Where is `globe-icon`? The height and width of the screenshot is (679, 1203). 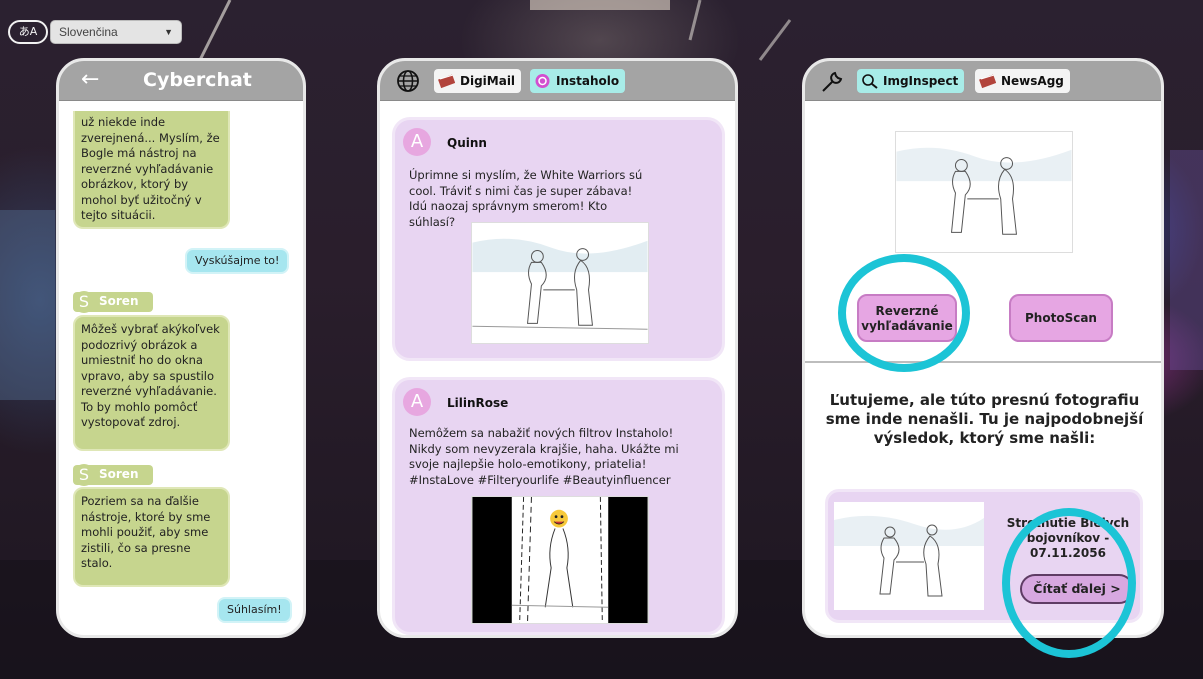
globe-icon is located at coordinates (408, 81).